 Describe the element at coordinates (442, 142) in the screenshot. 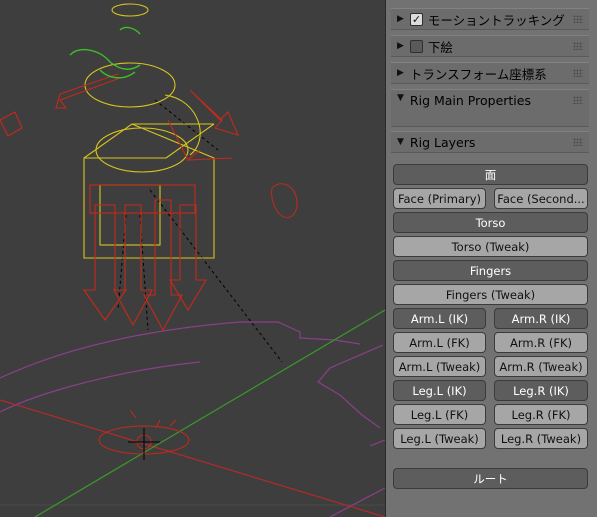

I see `panel-title: Rig Layers` at that location.